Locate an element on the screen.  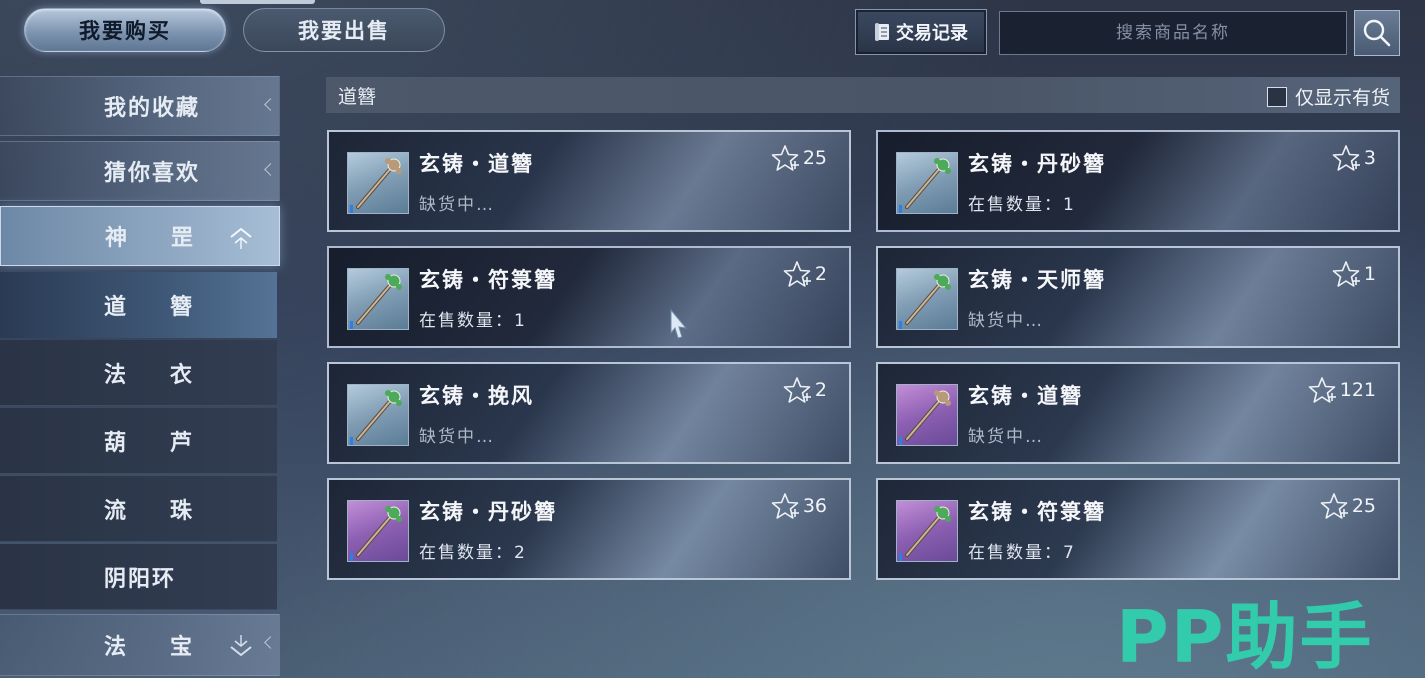
sidebar-item-label: 法衣 is located at coordinates (170, 375).